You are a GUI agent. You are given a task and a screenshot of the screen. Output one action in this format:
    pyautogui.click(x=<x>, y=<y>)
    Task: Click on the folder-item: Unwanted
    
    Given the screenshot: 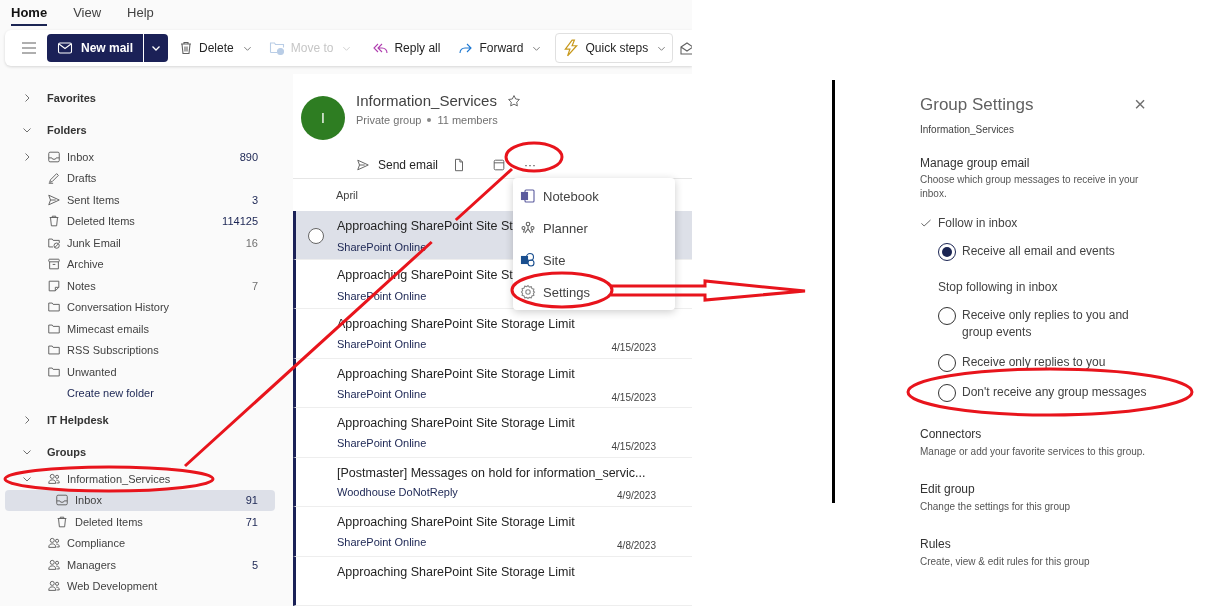 What is the action you would take?
    pyautogui.click(x=140, y=372)
    